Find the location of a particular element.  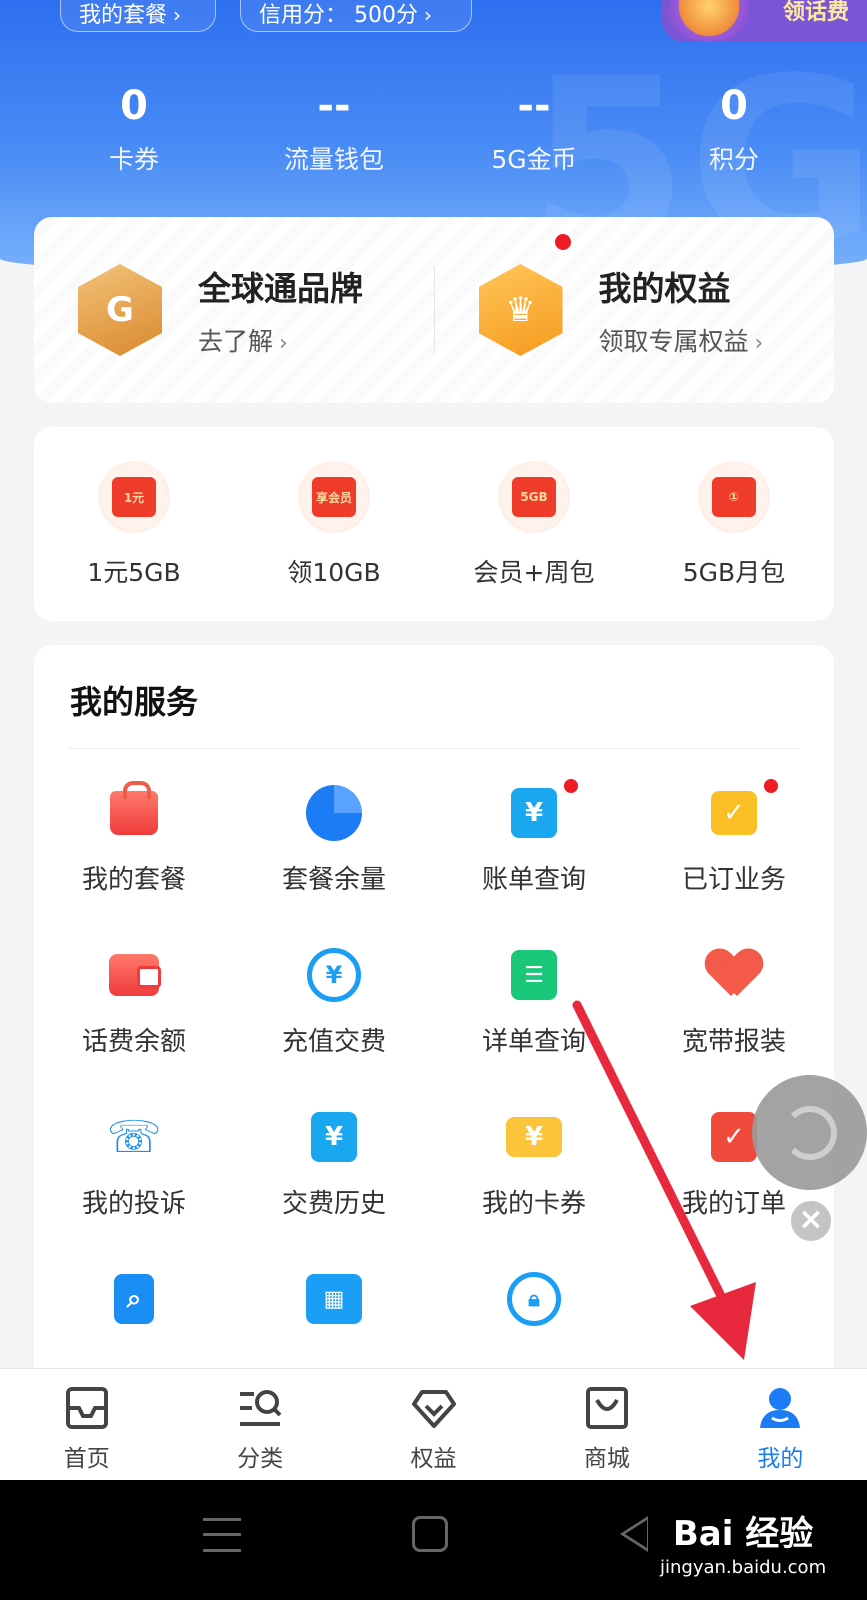

yen-refresh-icon: ¥ is located at coordinates (334, 975).